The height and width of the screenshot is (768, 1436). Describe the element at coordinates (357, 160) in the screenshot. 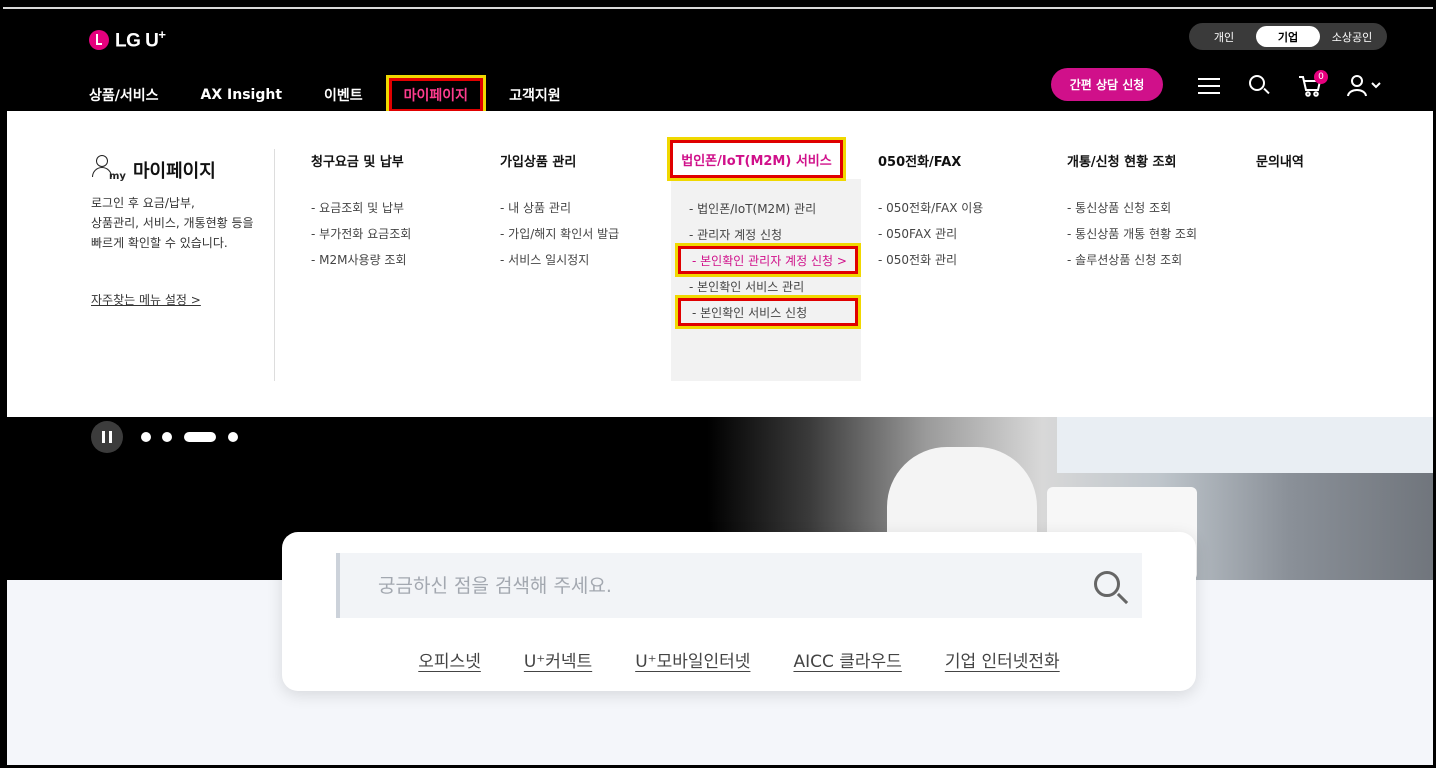

I see `menu-billing-title: 청구요금 및 납부` at that location.